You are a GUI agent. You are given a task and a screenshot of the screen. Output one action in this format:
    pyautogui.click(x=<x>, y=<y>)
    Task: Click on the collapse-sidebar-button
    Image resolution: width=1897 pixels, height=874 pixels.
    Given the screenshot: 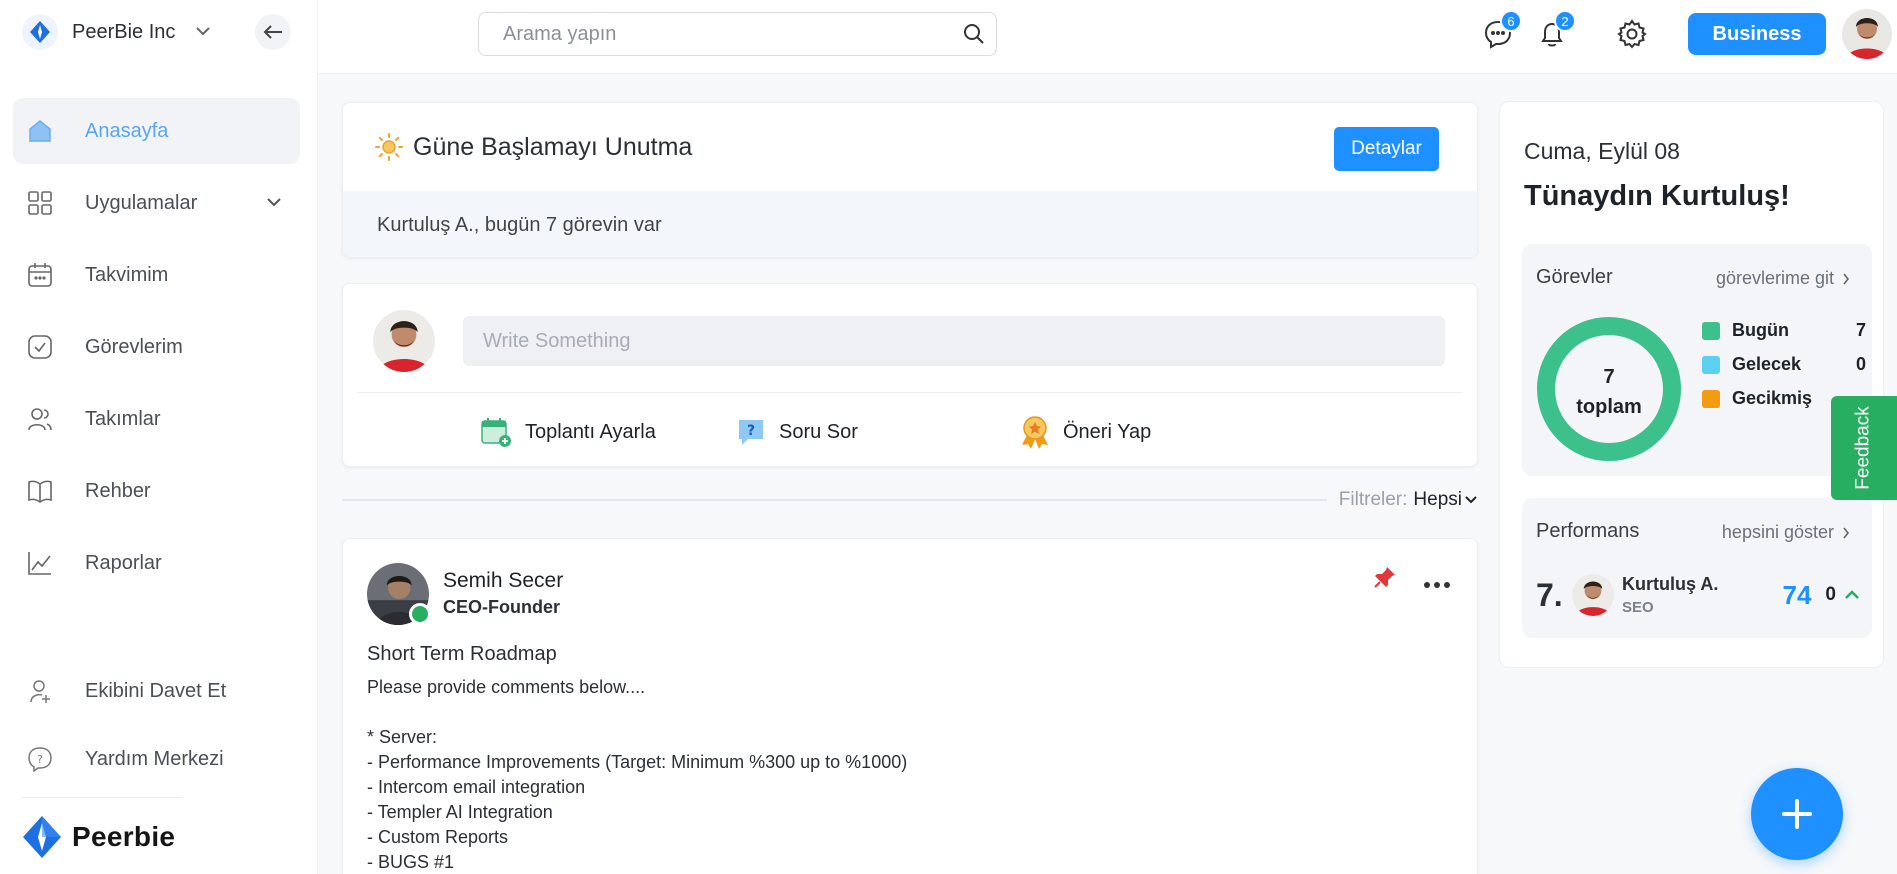 What is the action you would take?
    pyautogui.click(x=273, y=32)
    